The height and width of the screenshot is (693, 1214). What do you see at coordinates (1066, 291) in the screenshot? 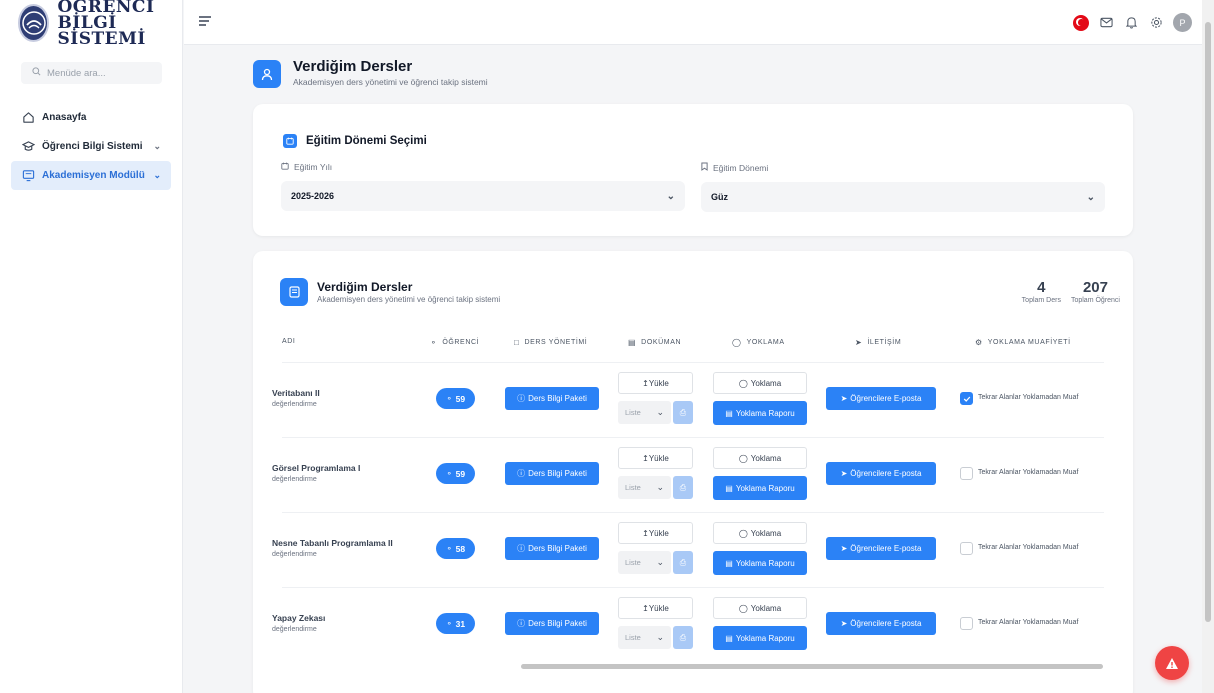
I see `course-stats: 4 Toplam Ders 207 Toplam Öğrenci` at bounding box center [1066, 291].